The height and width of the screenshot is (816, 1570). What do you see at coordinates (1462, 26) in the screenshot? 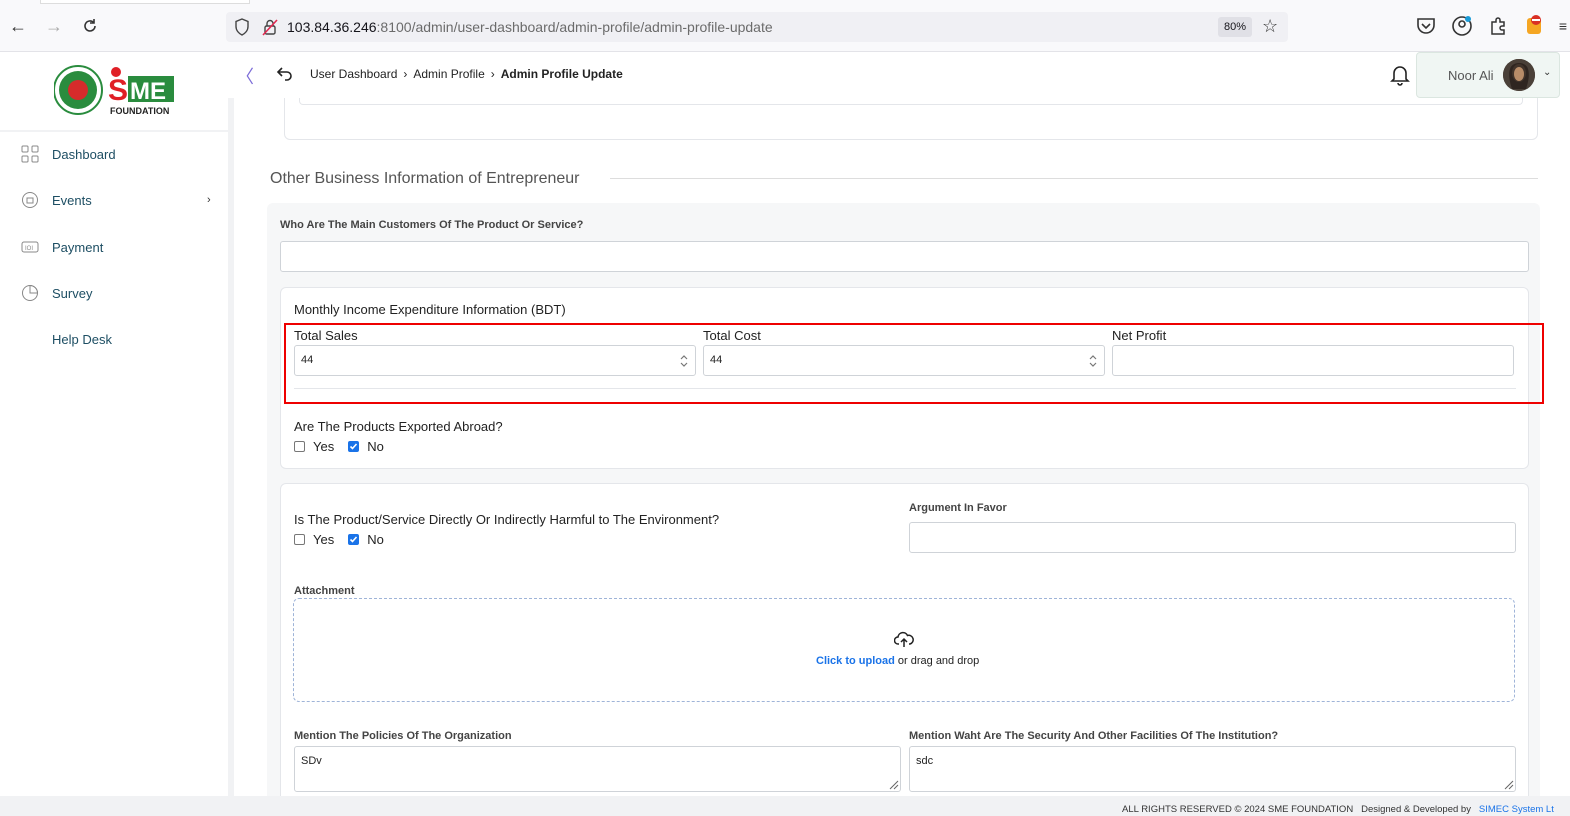
I see `account-icon` at bounding box center [1462, 26].